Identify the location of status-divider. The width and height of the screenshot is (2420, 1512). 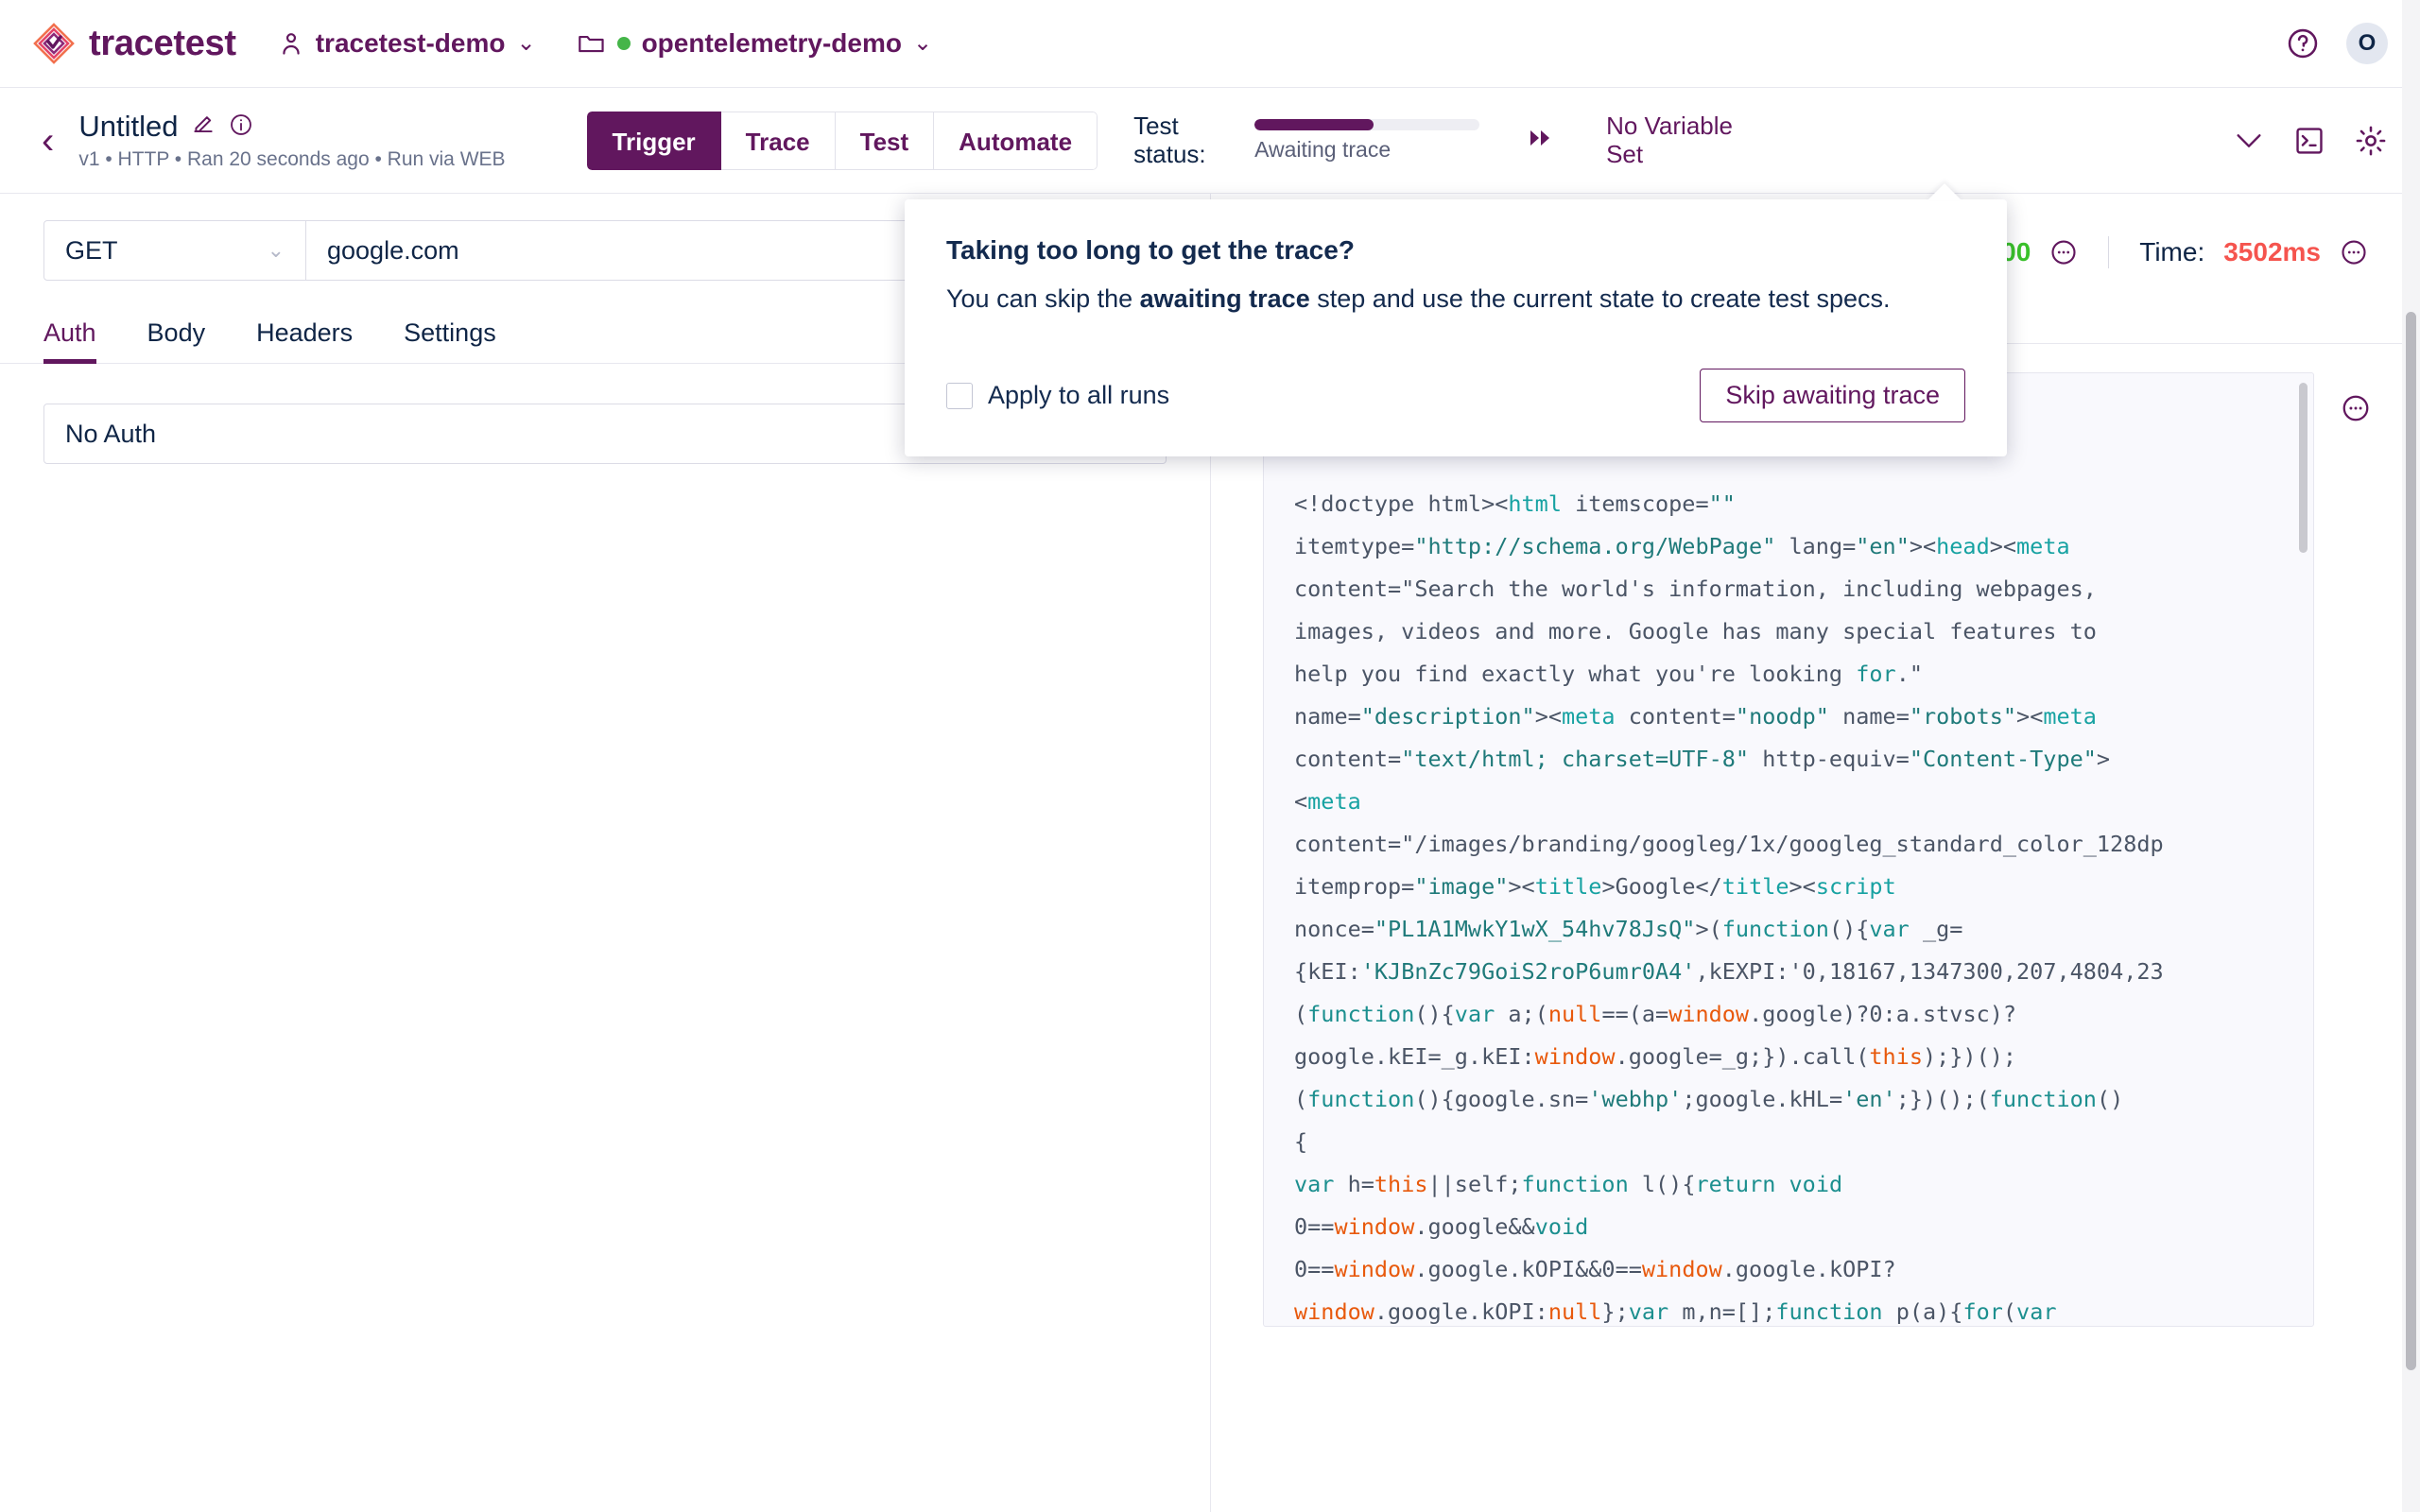
(2109, 252).